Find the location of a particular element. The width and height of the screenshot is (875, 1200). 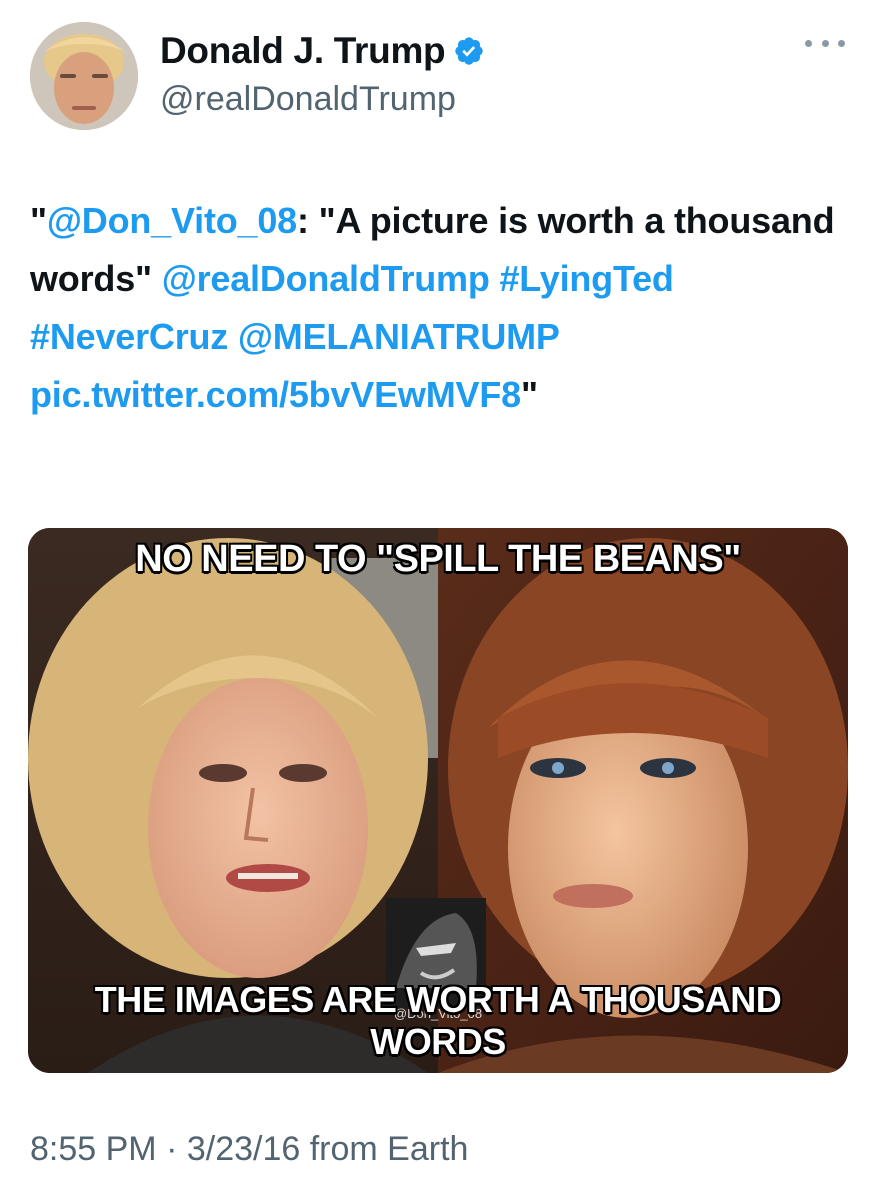

mention-link: @Don_Vito_08 is located at coordinates (172, 220).